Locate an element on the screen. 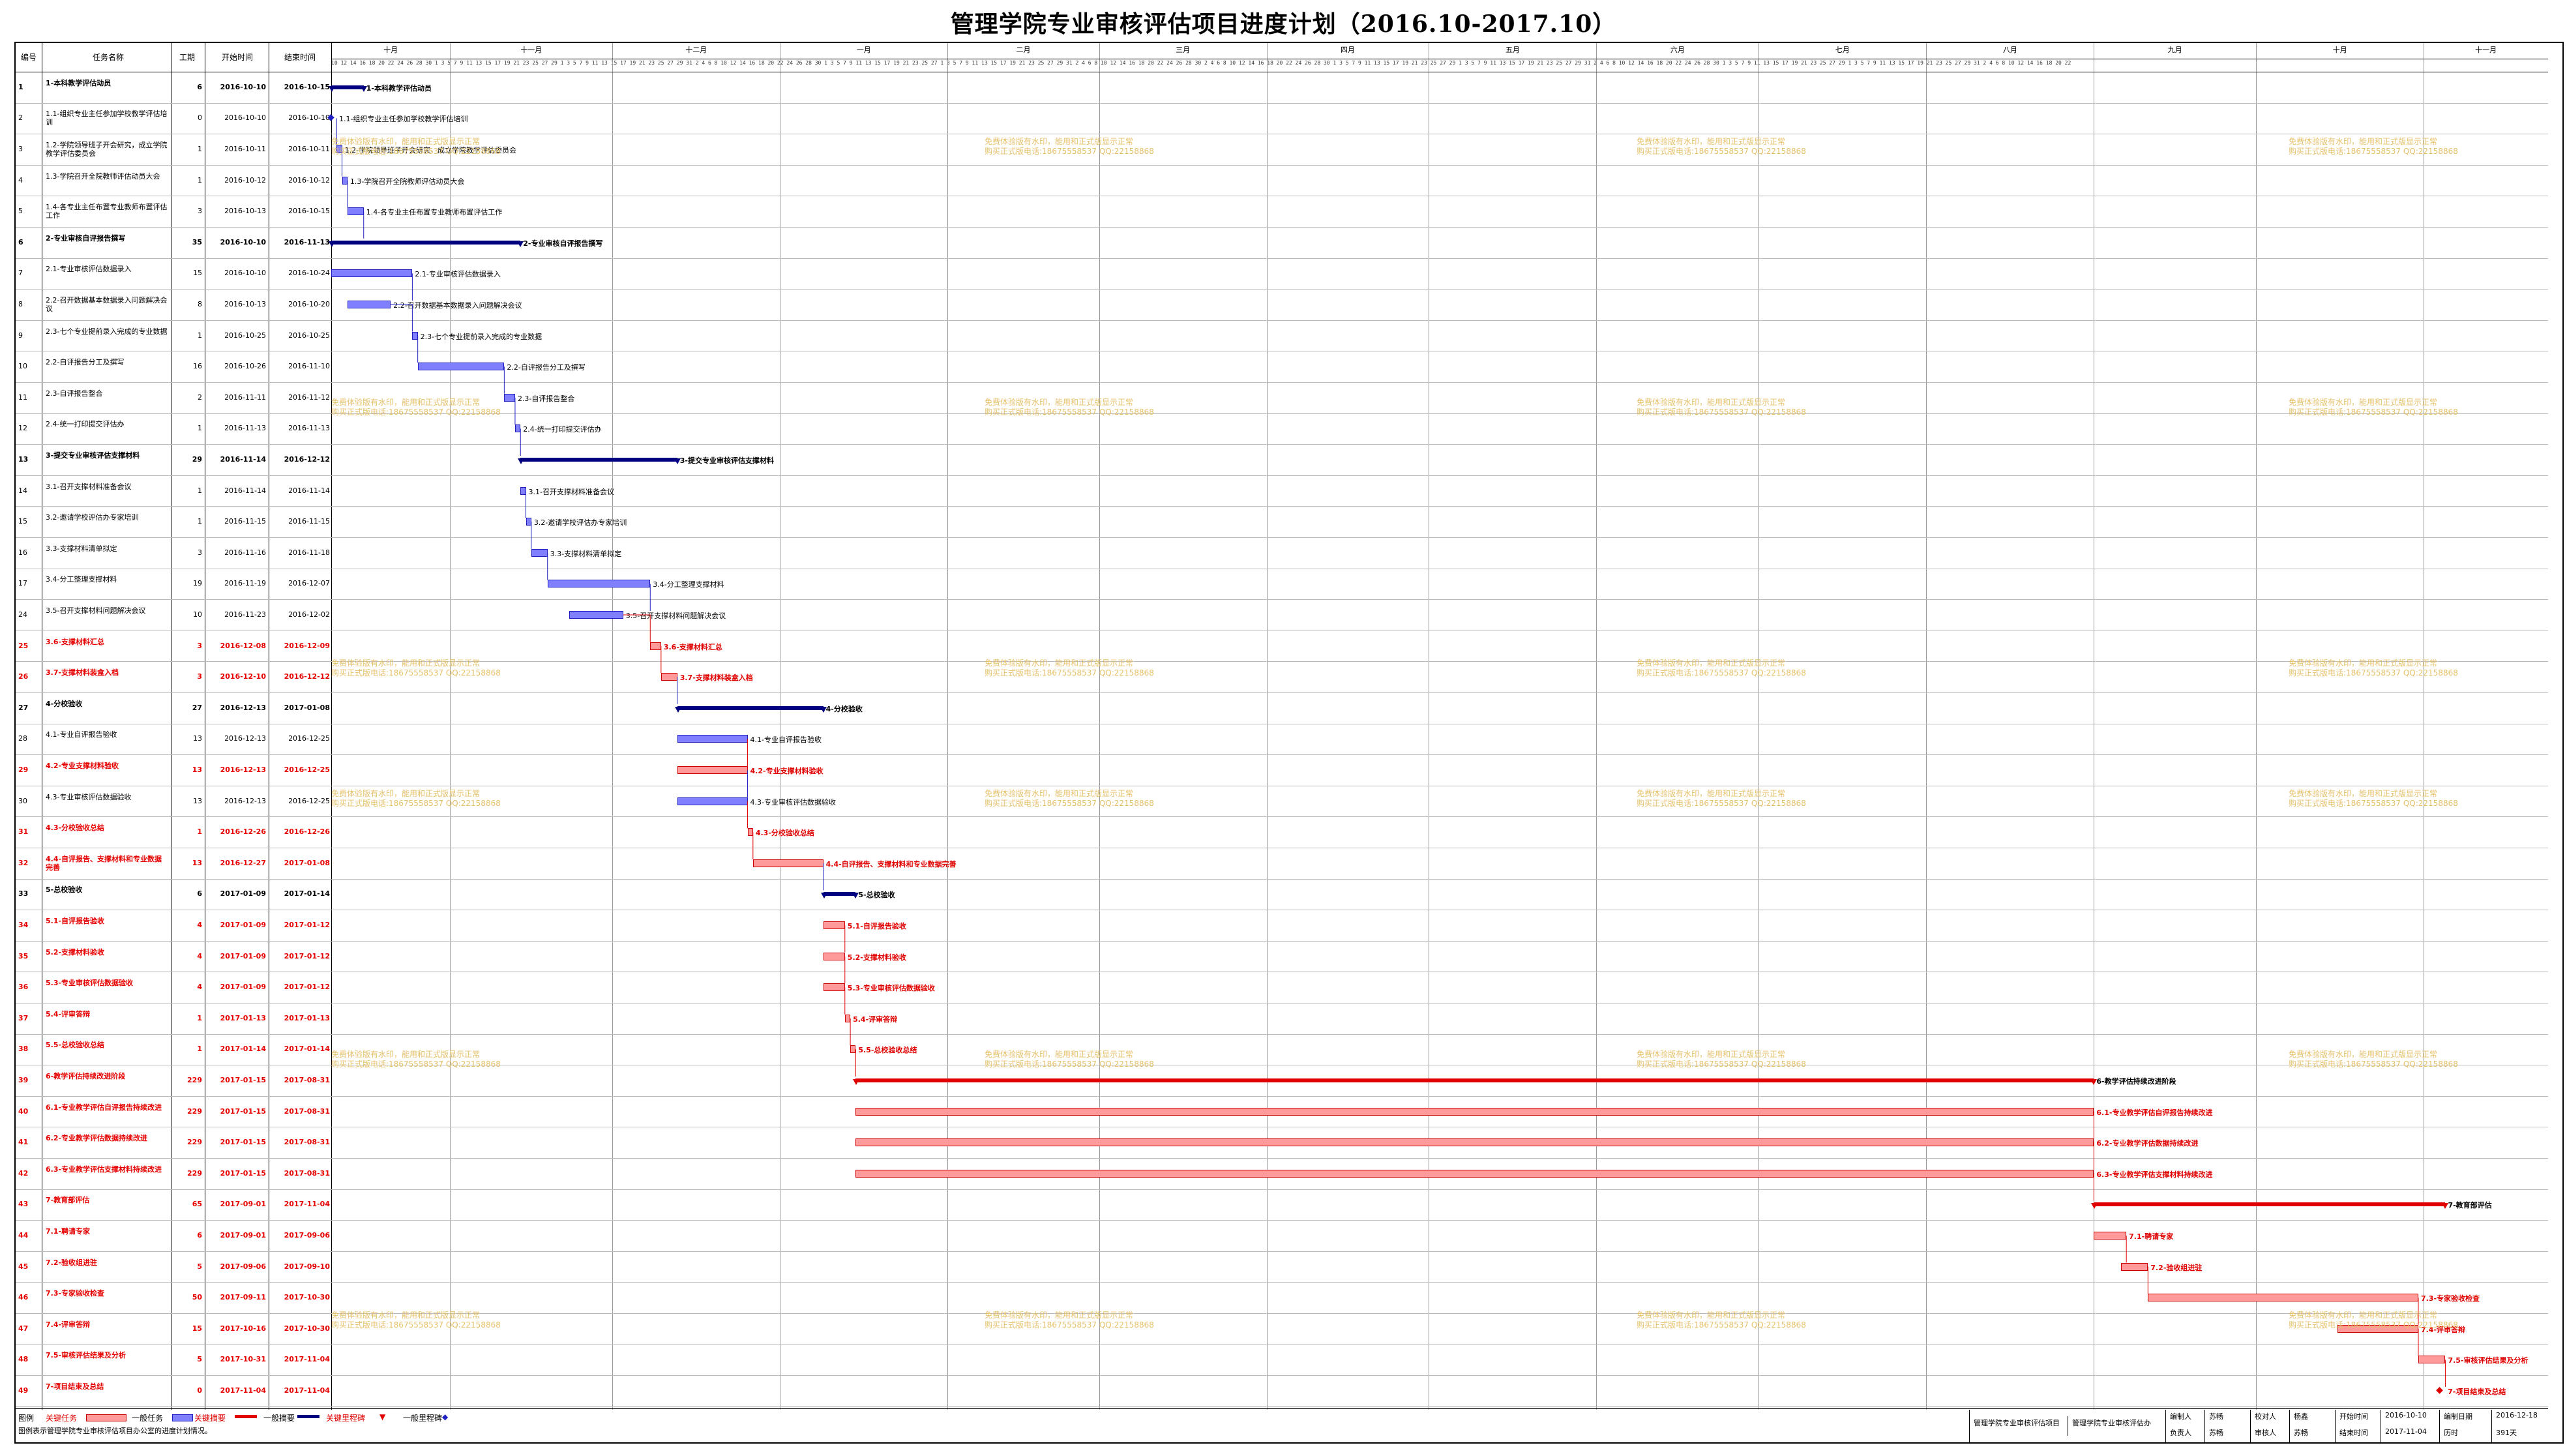 The height and width of the screenshot is (1456, 2567). legend-note: 图例表示管理学院专业审核评估项目办公室的进度计划情况。 is located at coordinates (115, 1431).